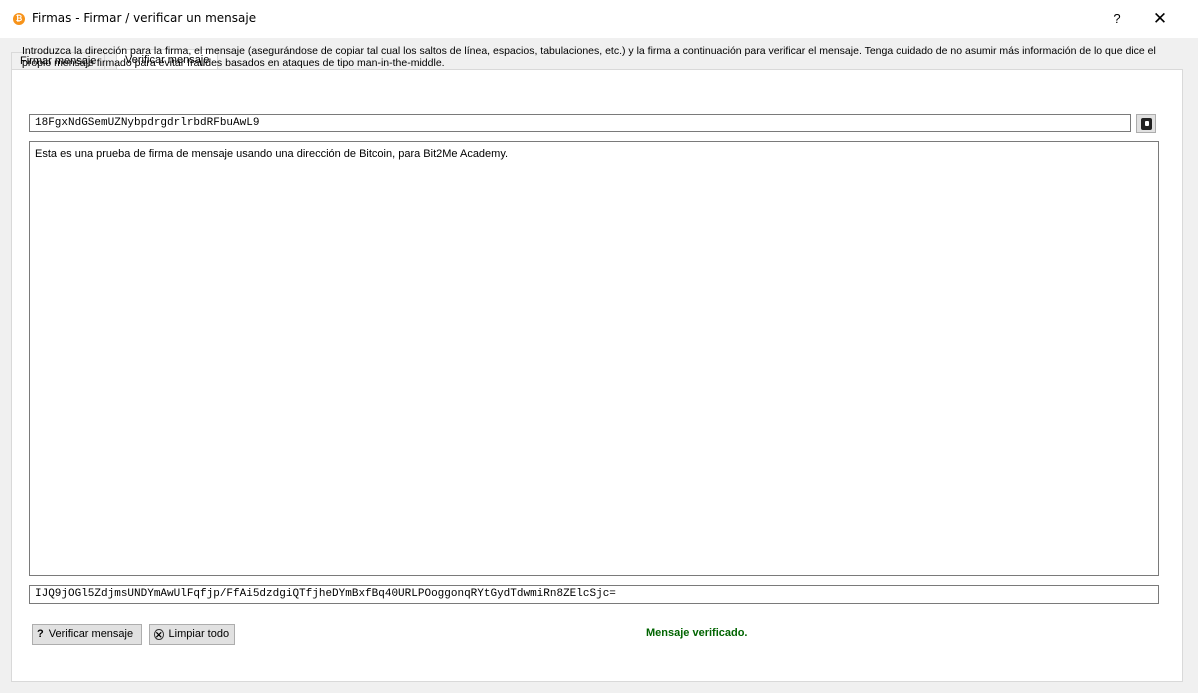 The height and width of the screenshot is (693, 1198). I want to click on clear-all-button: ✕ Limpiar todo, so click(192, 634).